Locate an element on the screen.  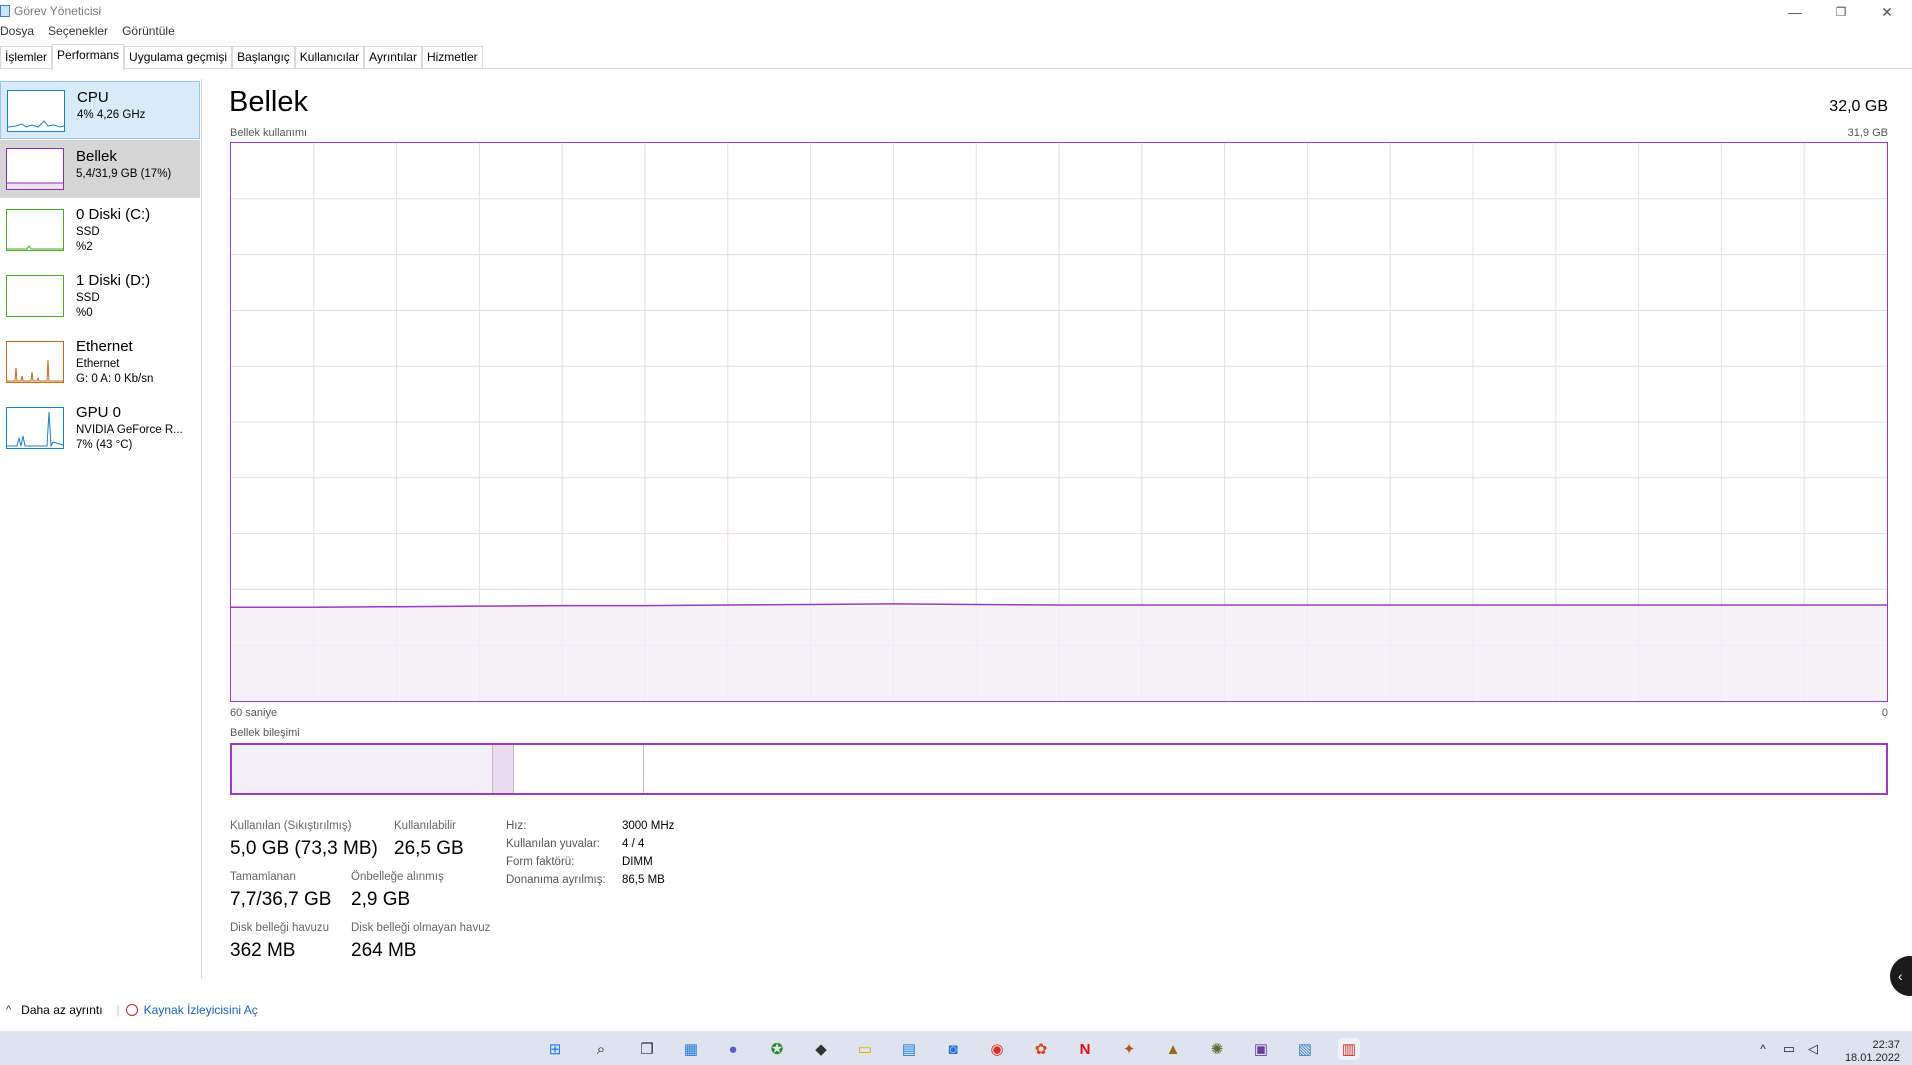
chevron-left-icon: ‹ is located at coordinates (1901, 976).